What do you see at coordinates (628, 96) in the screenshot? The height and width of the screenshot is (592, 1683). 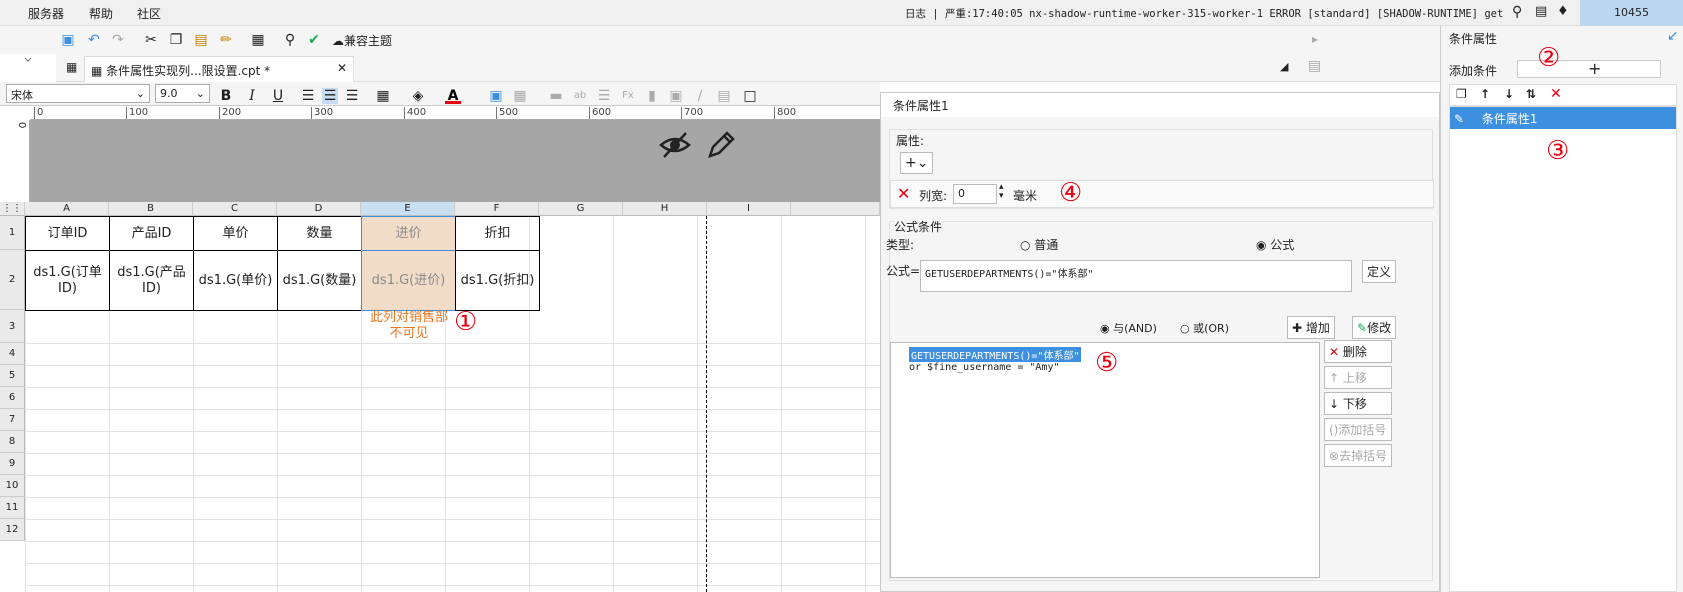 I see `formula-icon: Fx` at bounding box center [628, 96].